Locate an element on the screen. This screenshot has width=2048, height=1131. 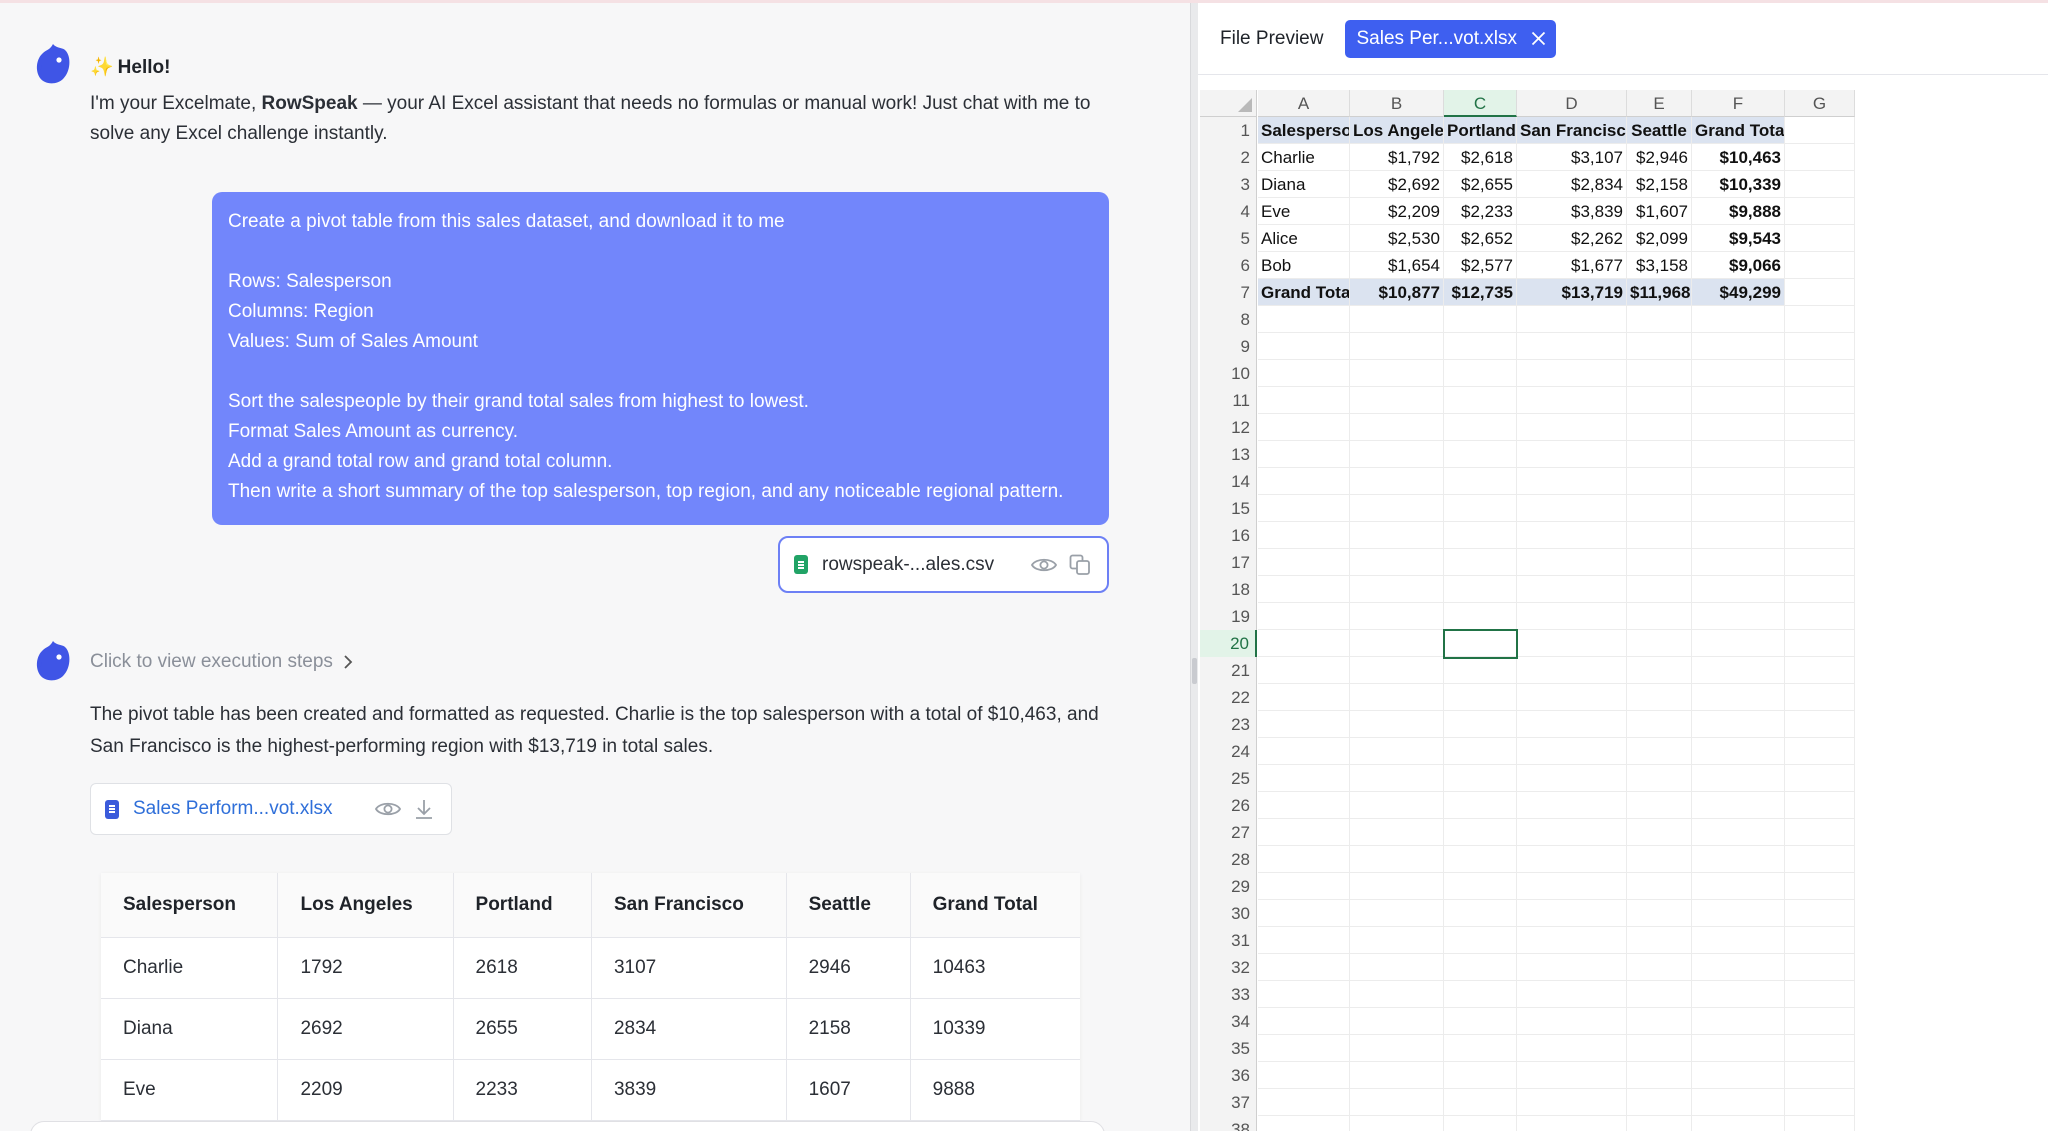
column-header: G is located at coordinates (1820, 103).